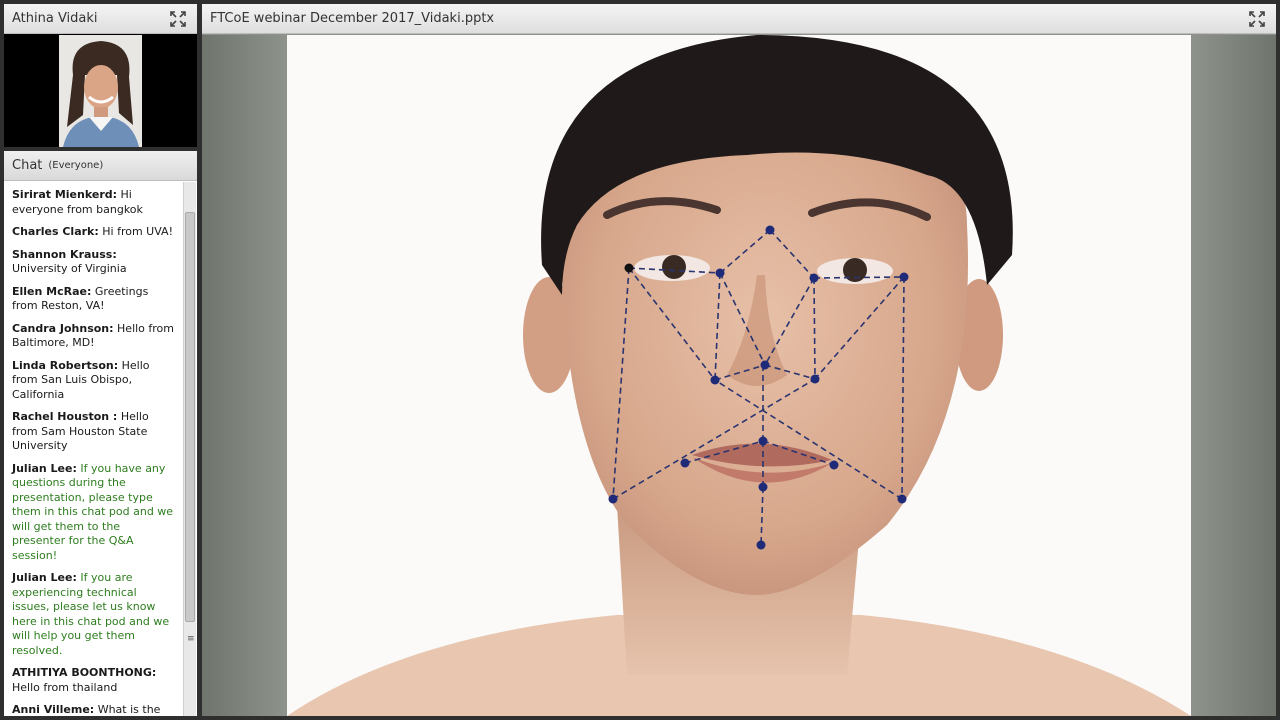 The height and width of the screenshot is (720, 1280). I want to click on camera-fullscreen-button, so click(178, 19).